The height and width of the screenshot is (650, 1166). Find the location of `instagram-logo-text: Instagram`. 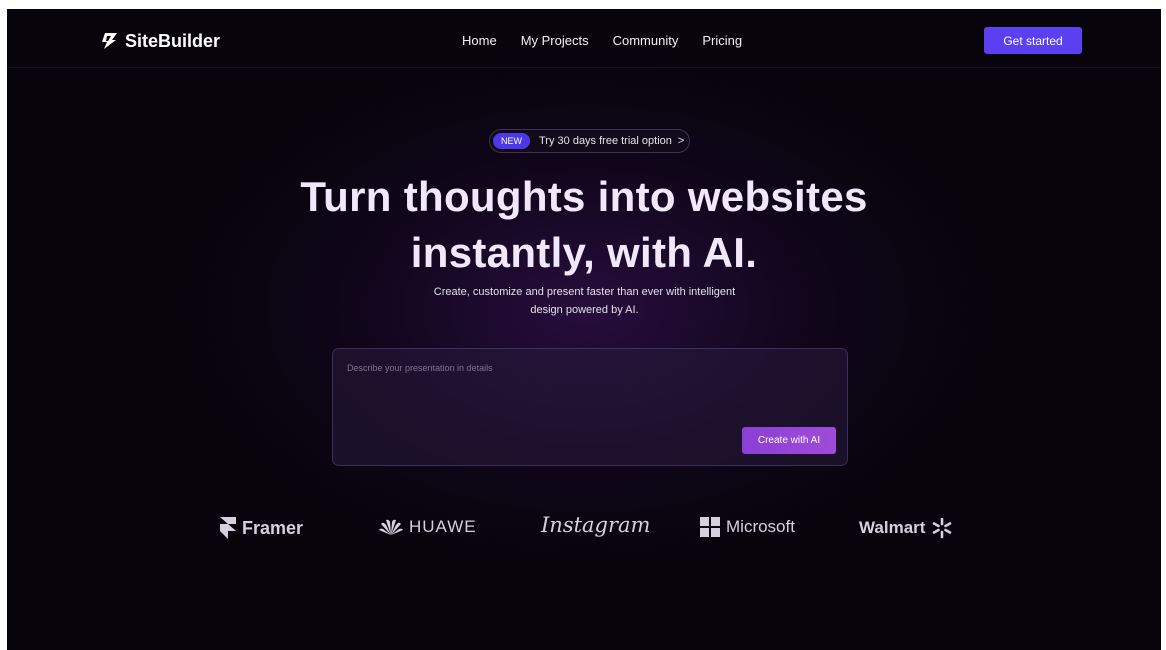

instagram-logo-text: Instagram is located at coordinates (596, 525).